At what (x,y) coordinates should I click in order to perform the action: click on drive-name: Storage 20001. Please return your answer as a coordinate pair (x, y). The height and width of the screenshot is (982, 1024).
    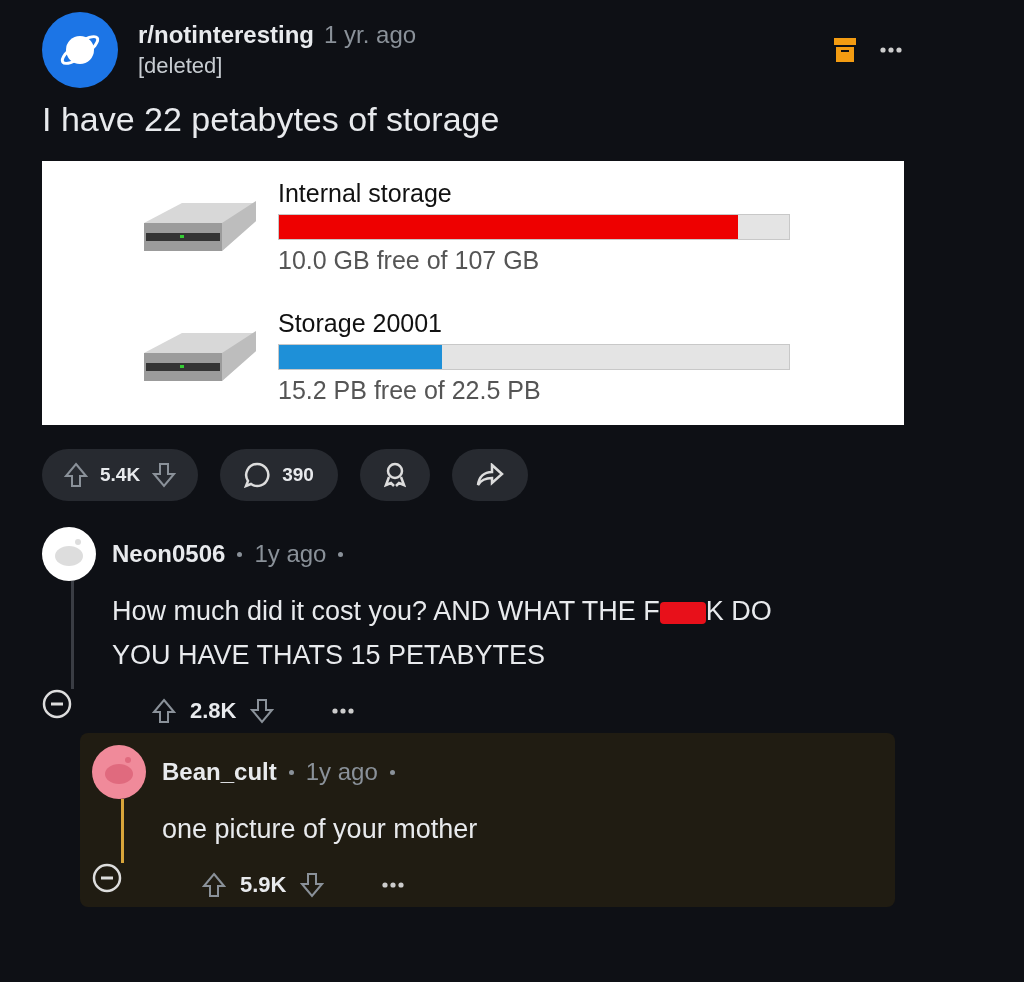
    Looking at the image, I should click on (361, 323).